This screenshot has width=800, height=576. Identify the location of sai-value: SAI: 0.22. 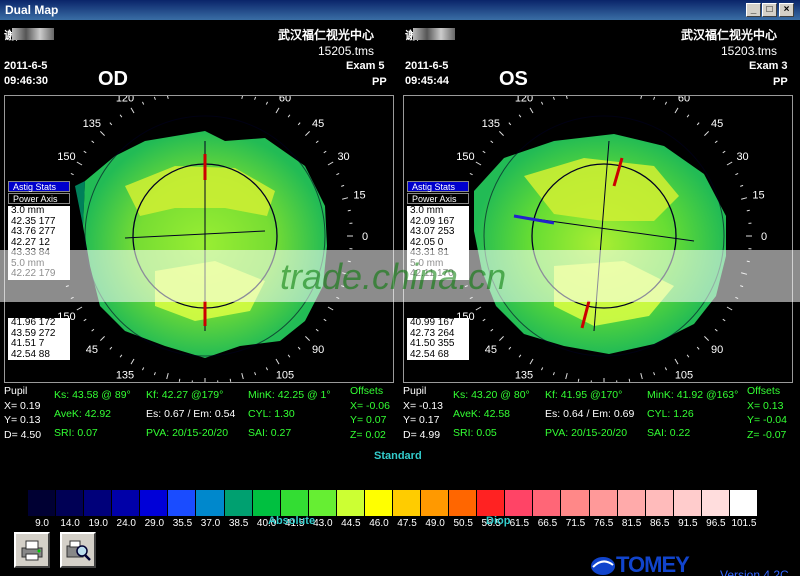
(669, 433).